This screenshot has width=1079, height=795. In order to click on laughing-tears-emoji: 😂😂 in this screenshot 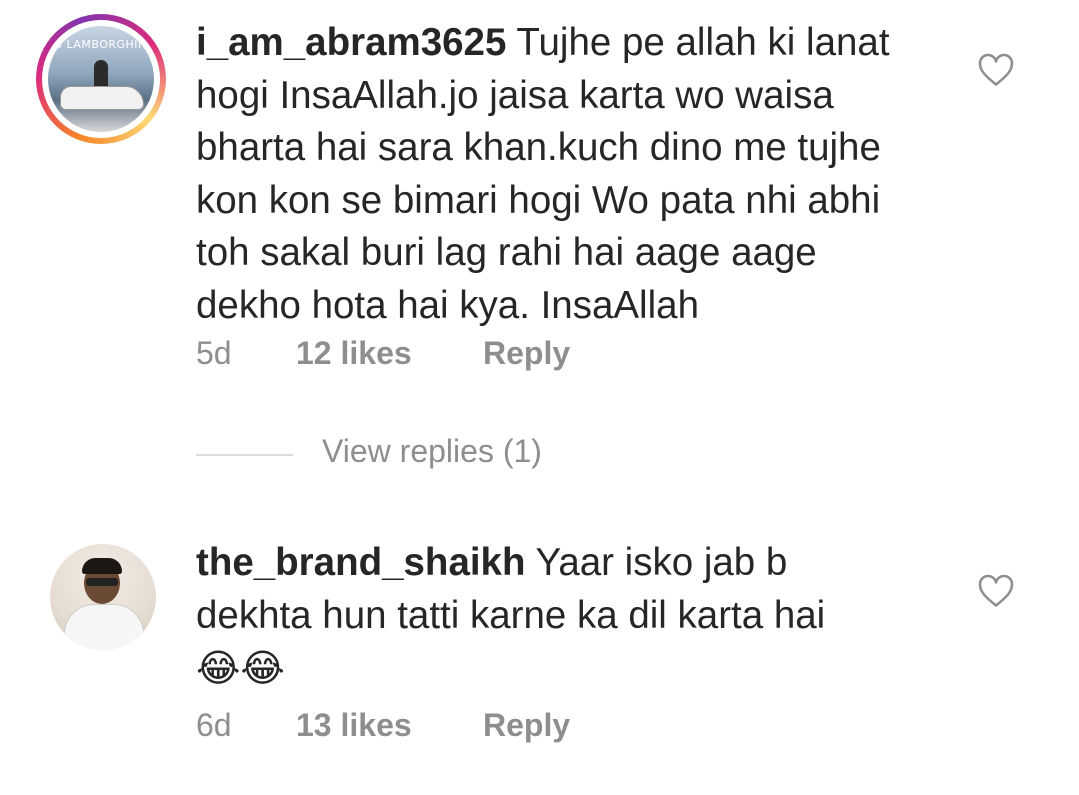, I will do `click(240, 668)`.